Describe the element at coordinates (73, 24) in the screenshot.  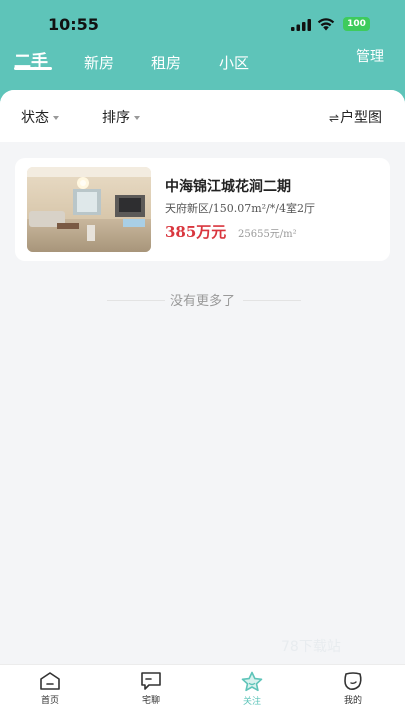
I see `status-time: 10:55` at that location.